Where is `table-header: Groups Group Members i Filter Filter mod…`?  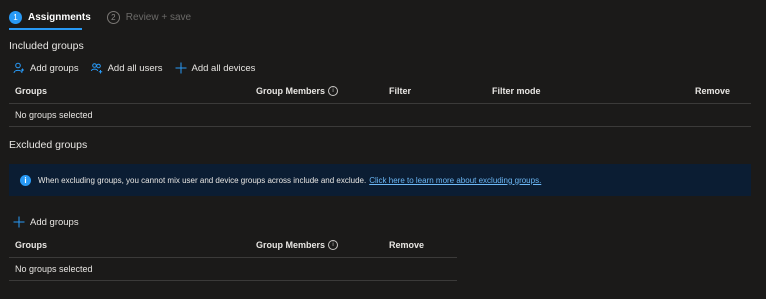
table-header: Groups Group Members i Filter Filter mod… is located at coordinates (380, 92).